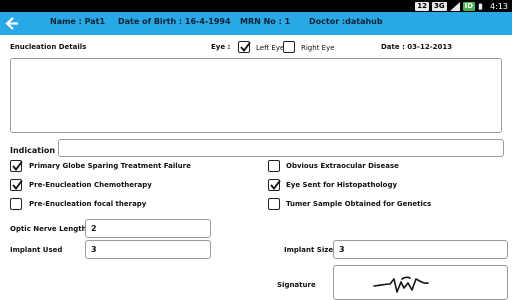 This screenshot has width=512, height=300. I want to click on signal-icon, so click(454, 6).